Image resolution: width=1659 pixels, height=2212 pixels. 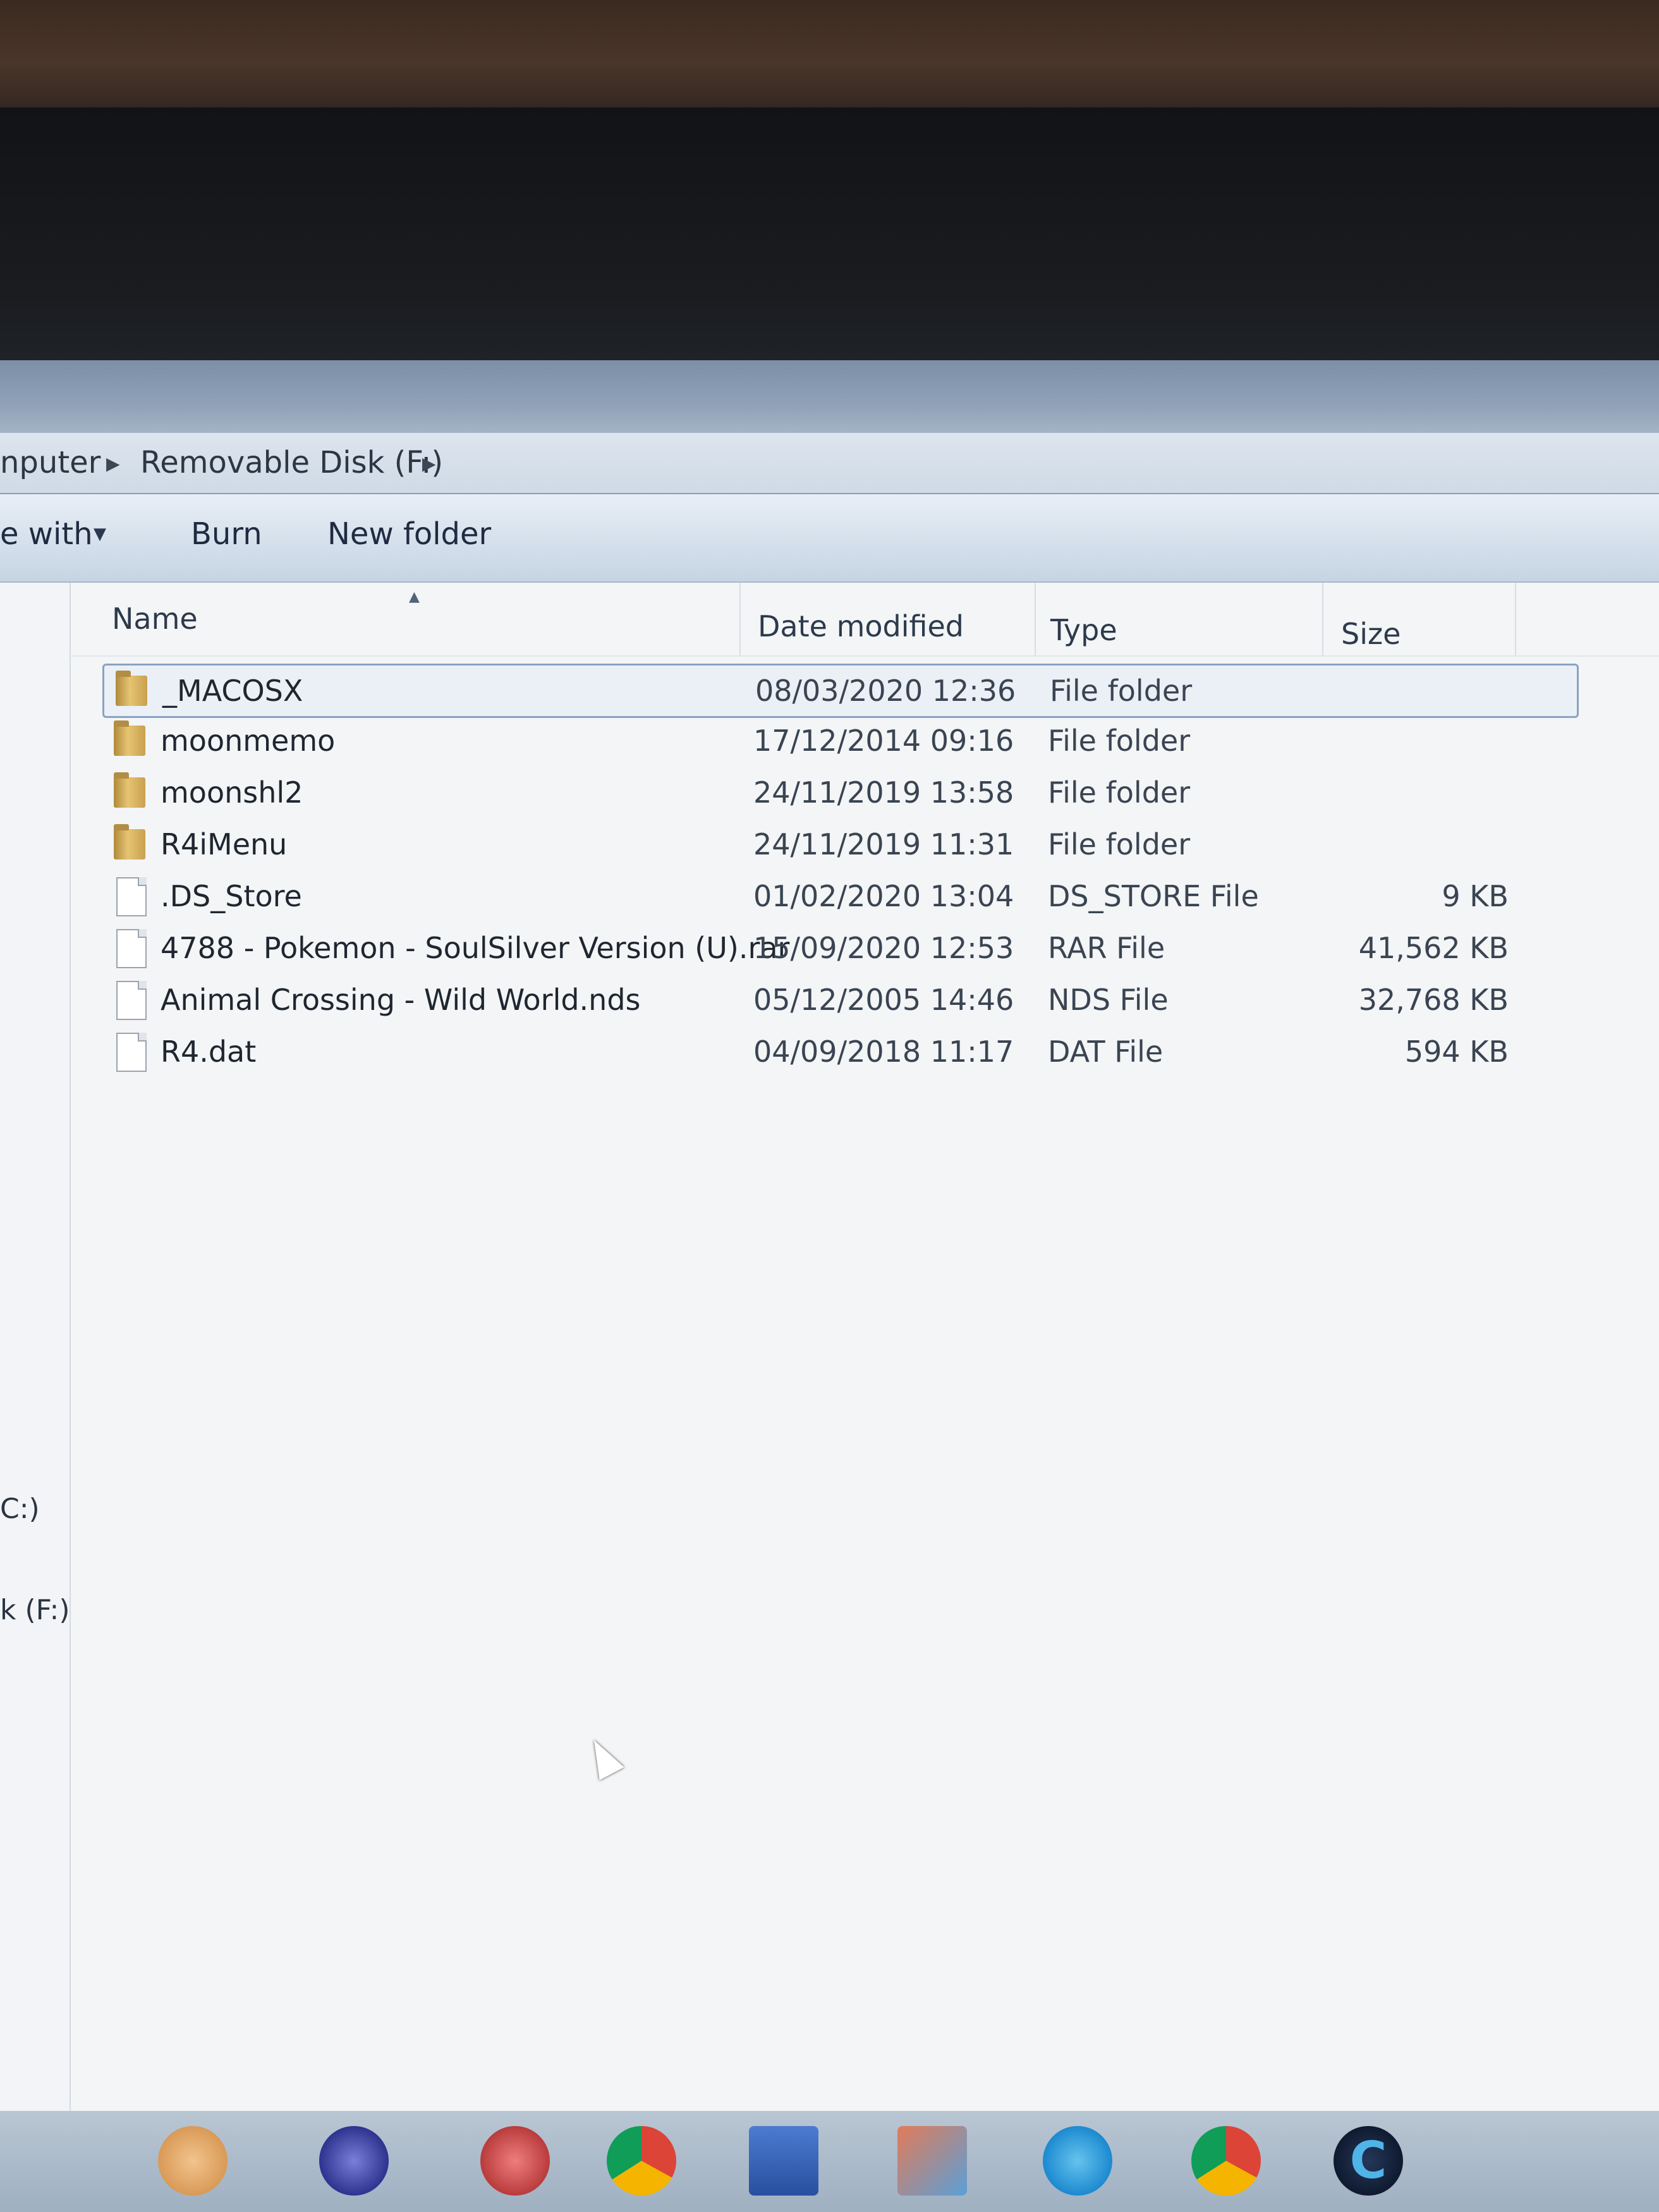 I want to click on file-date: 17/12/2014 09:16, so click(x=884, y=741).